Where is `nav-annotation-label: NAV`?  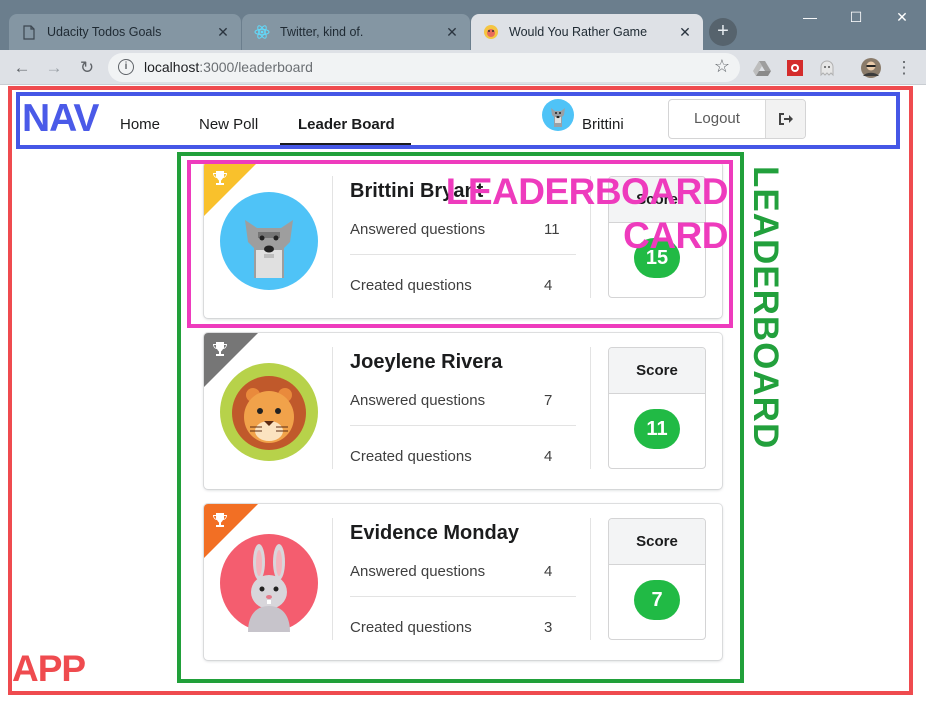
nav-annotation-label: NAV is located at coordinates (60, 118).